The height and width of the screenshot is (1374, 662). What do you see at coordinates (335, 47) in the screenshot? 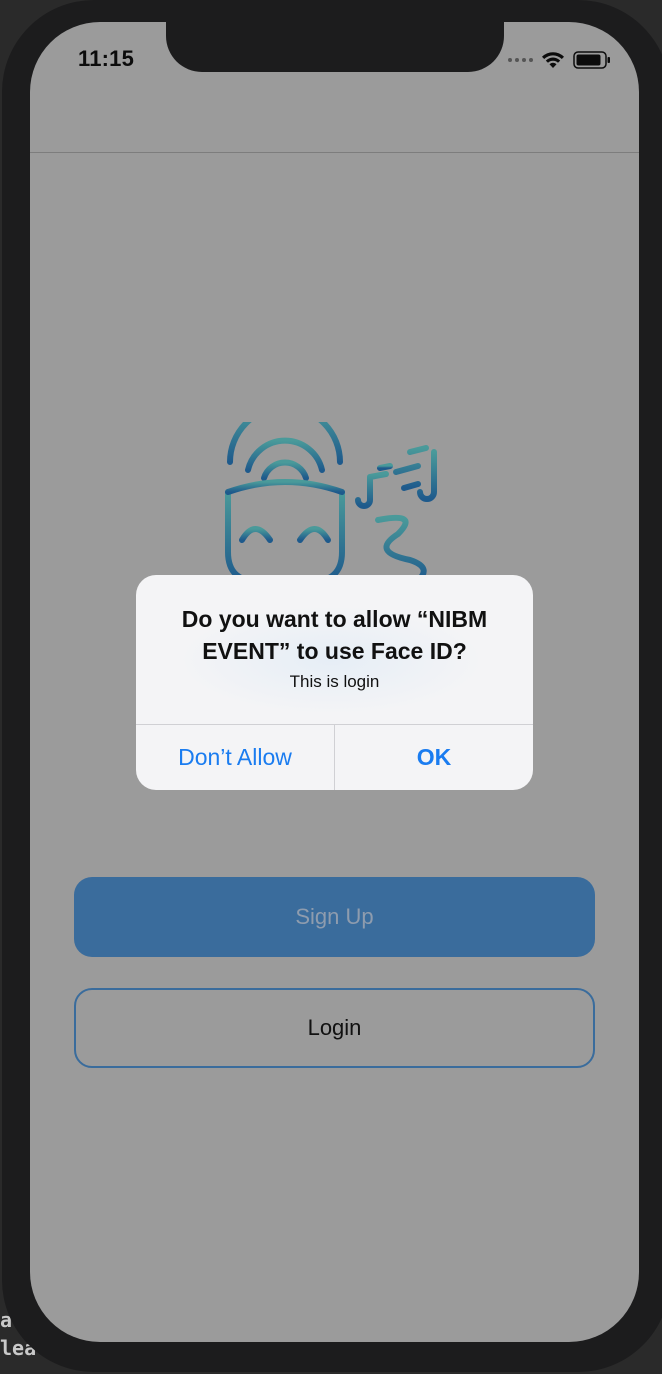
I see `device-notch` at bounding box center [335, 47].